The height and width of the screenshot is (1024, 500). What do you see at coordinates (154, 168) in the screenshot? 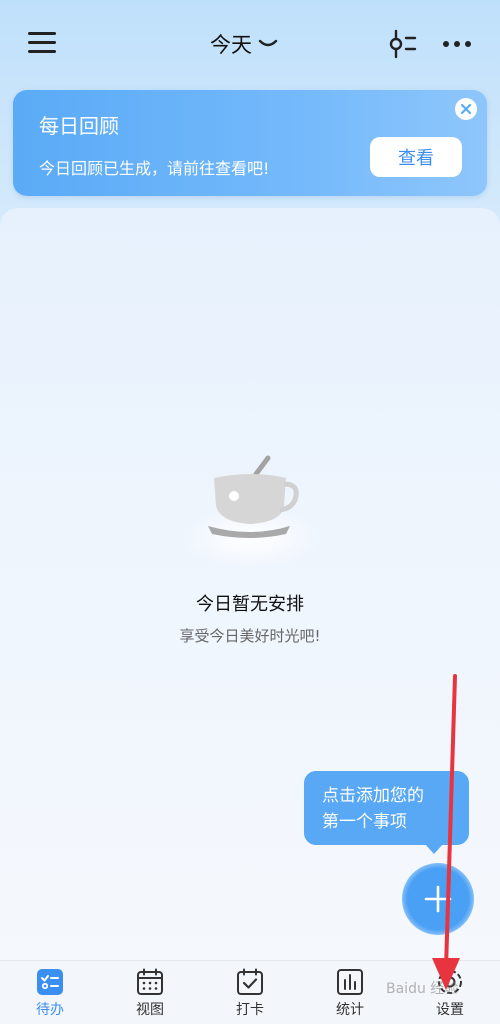
I see `review-subtitle: 今日回顾已生成，请前往查看吧!` at bounding box center [154, 168].